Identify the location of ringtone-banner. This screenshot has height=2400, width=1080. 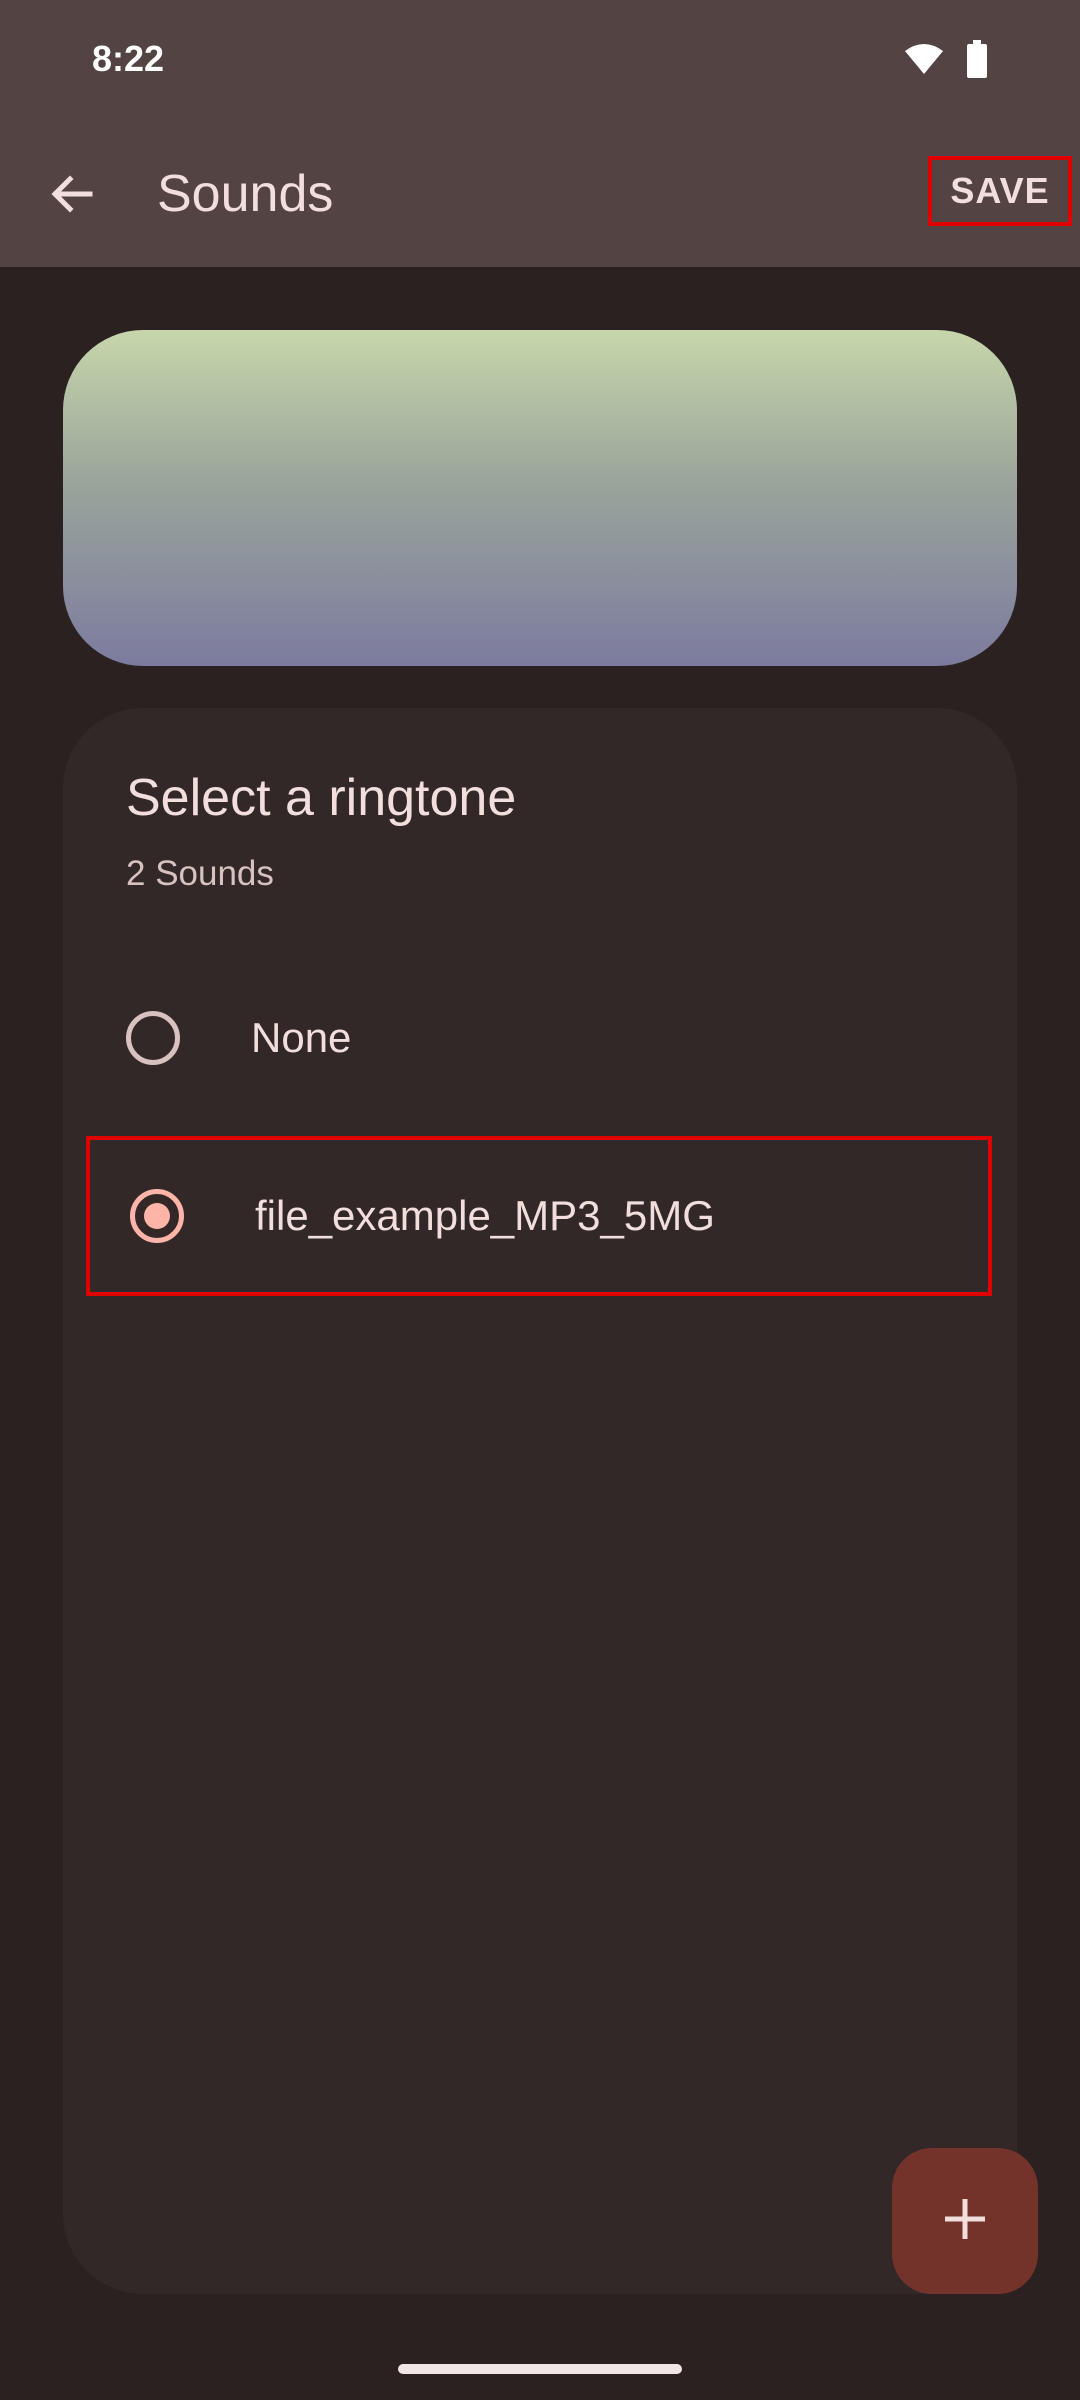
(540, 498).